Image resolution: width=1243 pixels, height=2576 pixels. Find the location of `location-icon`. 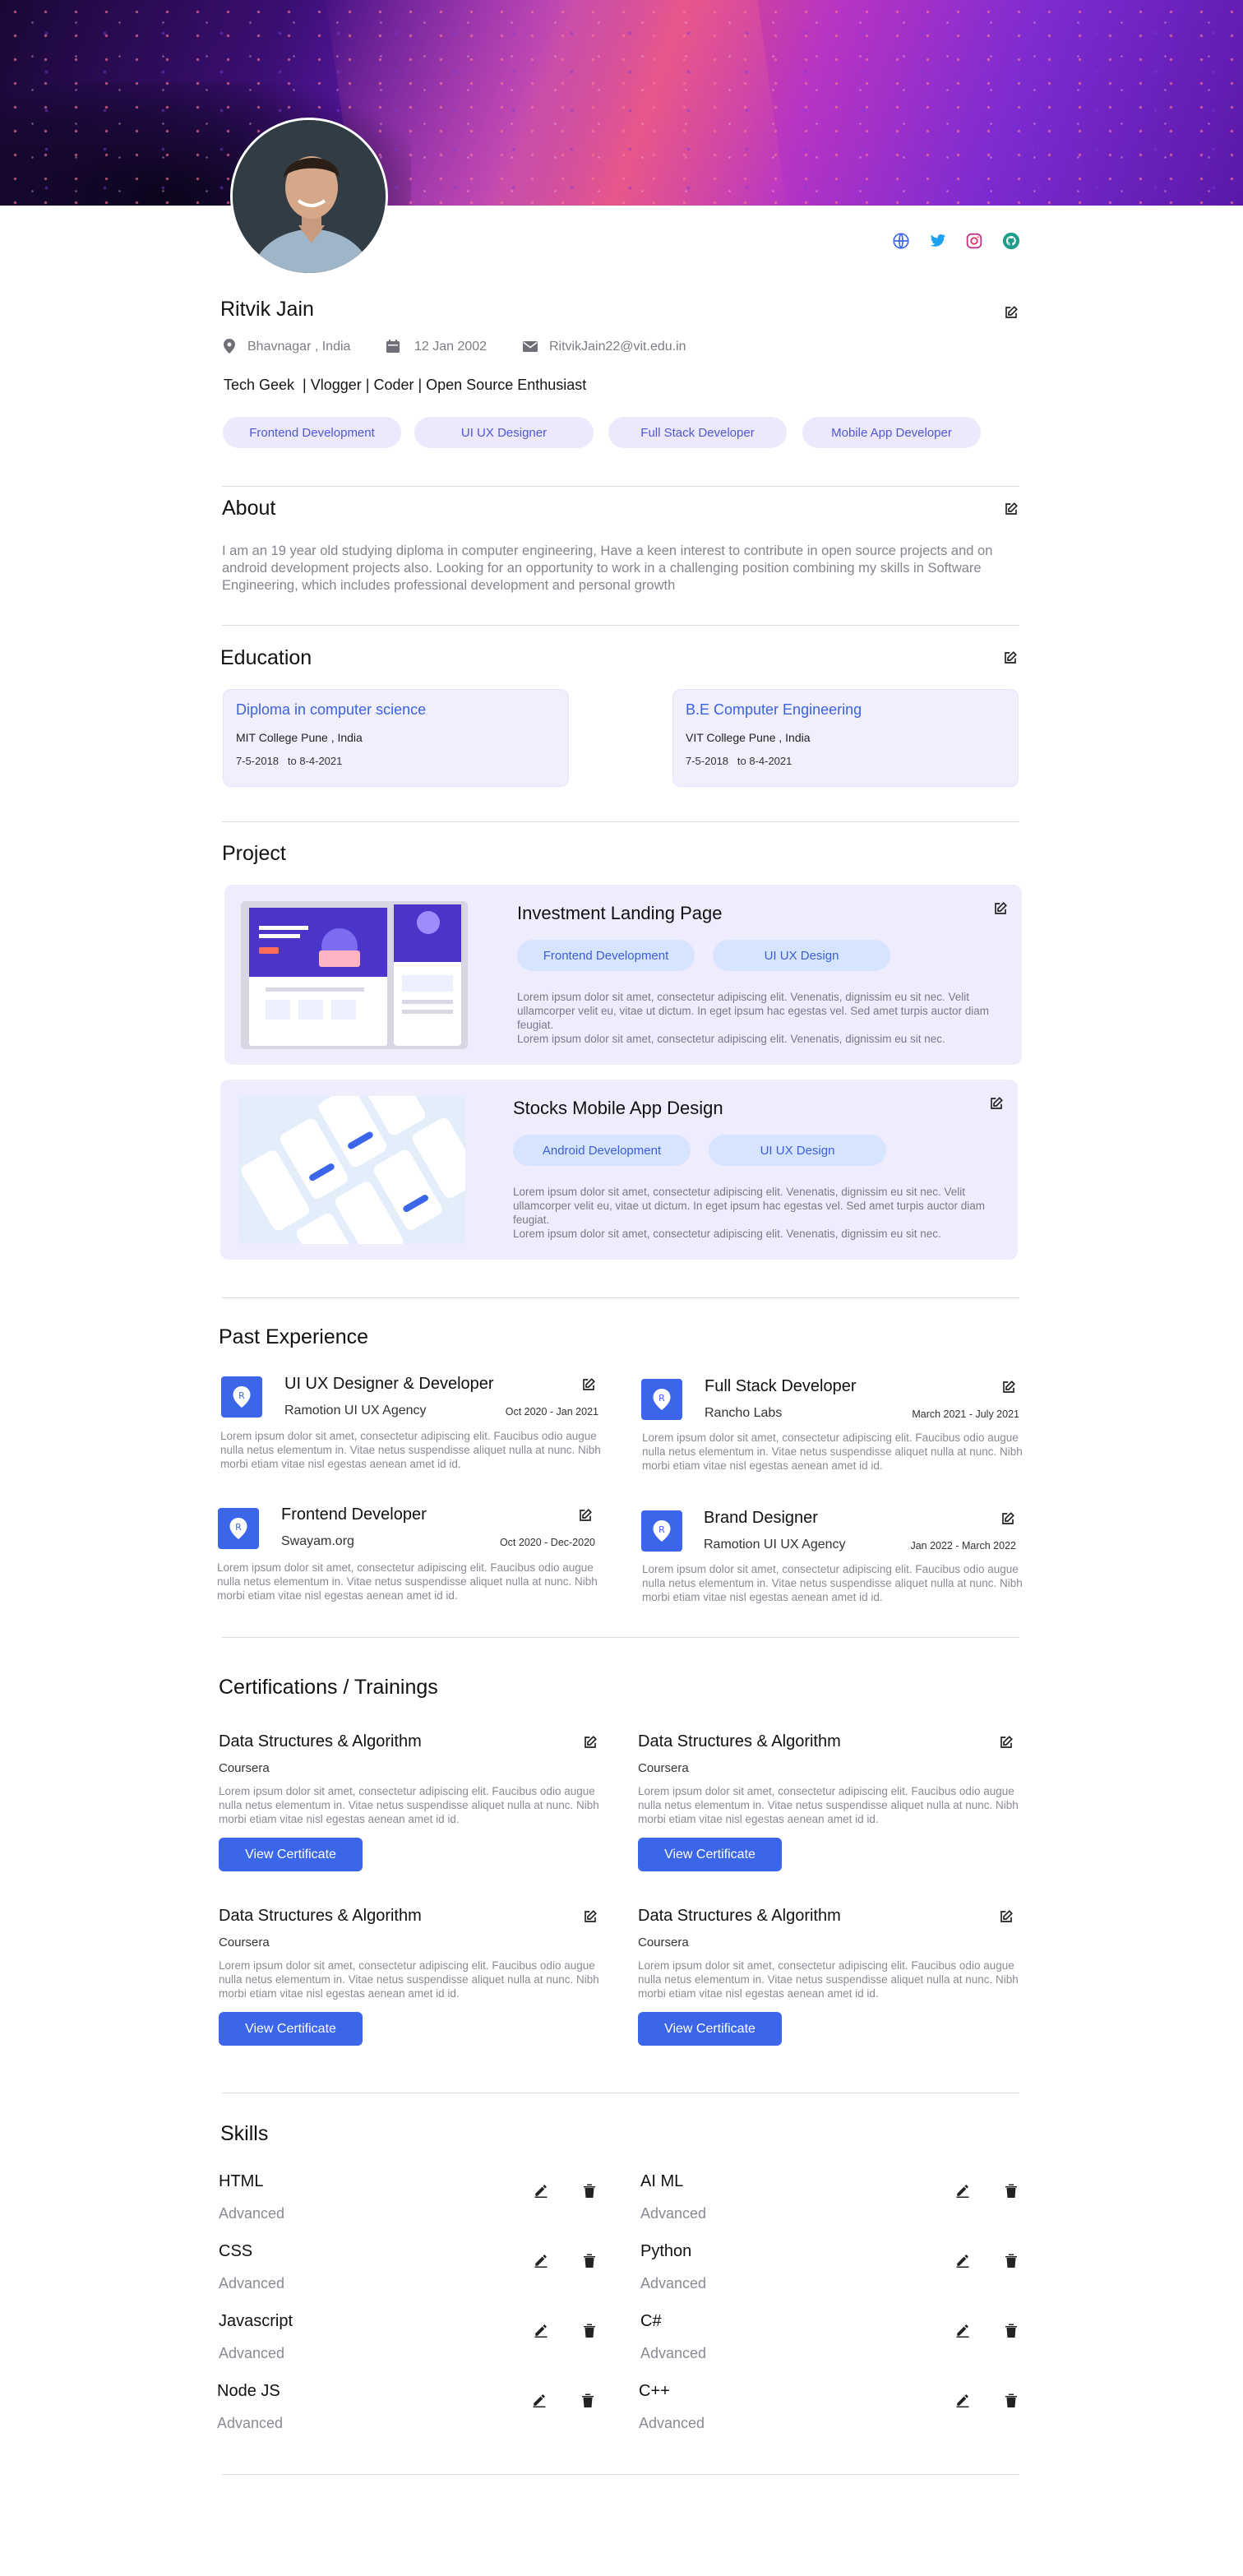

location-icon is located at coordinates (230, 346).